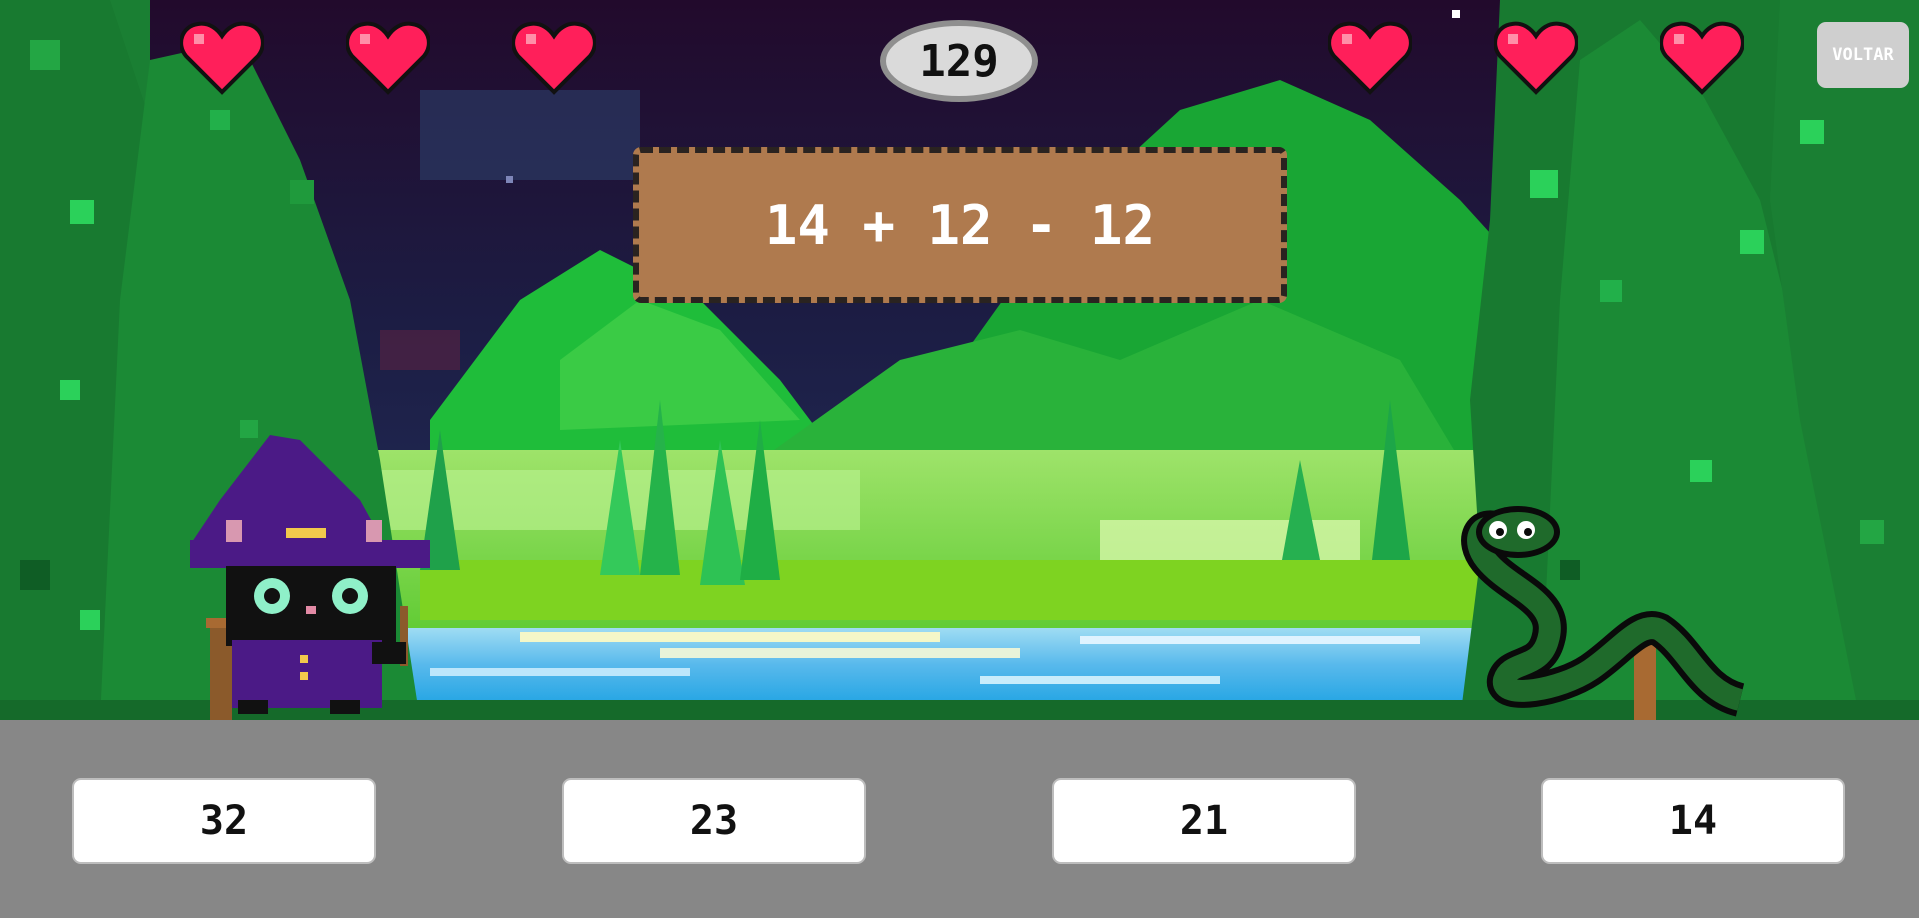 The width and height of the screenshot is (1919, 918). What do you see at coordinates (714, 821) in the screenshot?
I see `answer-button: 23` at bounding box center [714, 821].